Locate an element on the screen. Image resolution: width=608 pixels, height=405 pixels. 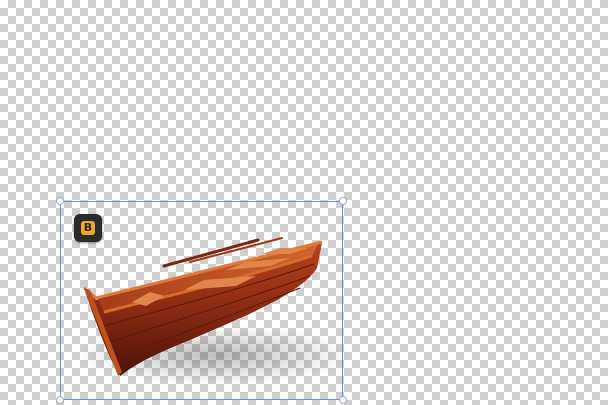
resize-handle-top-left is located at coordinates (60, 201).